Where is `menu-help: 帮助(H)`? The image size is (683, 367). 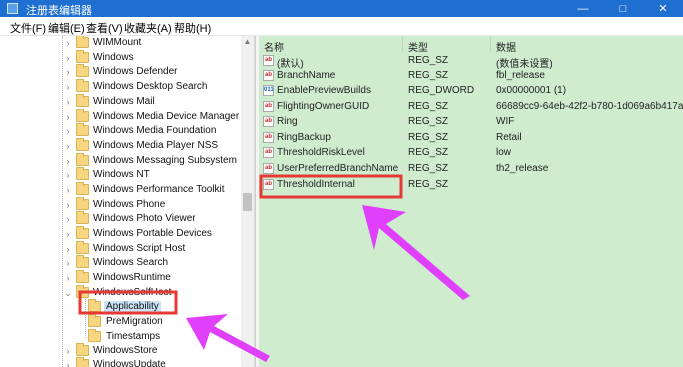 menu-help: 帮助(H) is located at coordinates (192, 28).